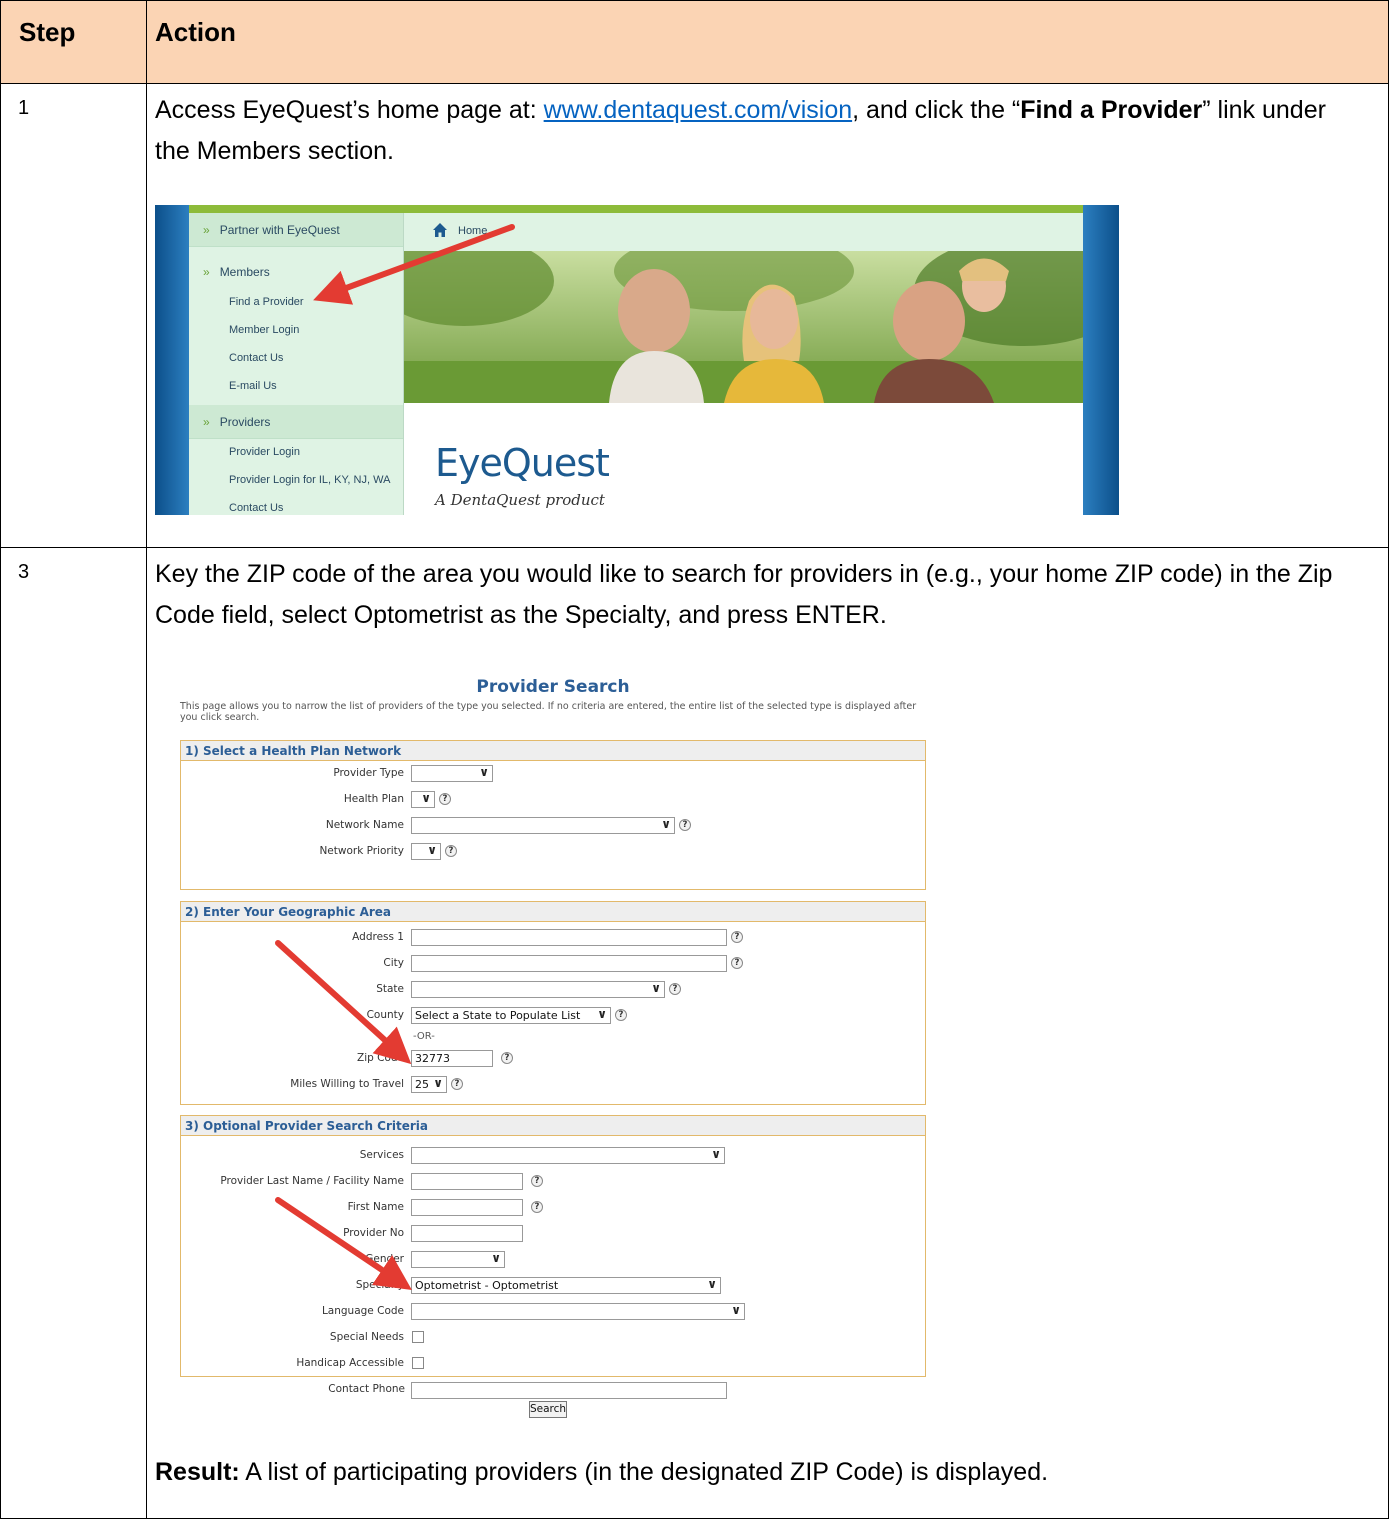 Image resolution: width=1389 pixels, height=1519 pixels. Describe the element at coordinates (578, 1311) in the screenshot. I see `language-select` at that location.